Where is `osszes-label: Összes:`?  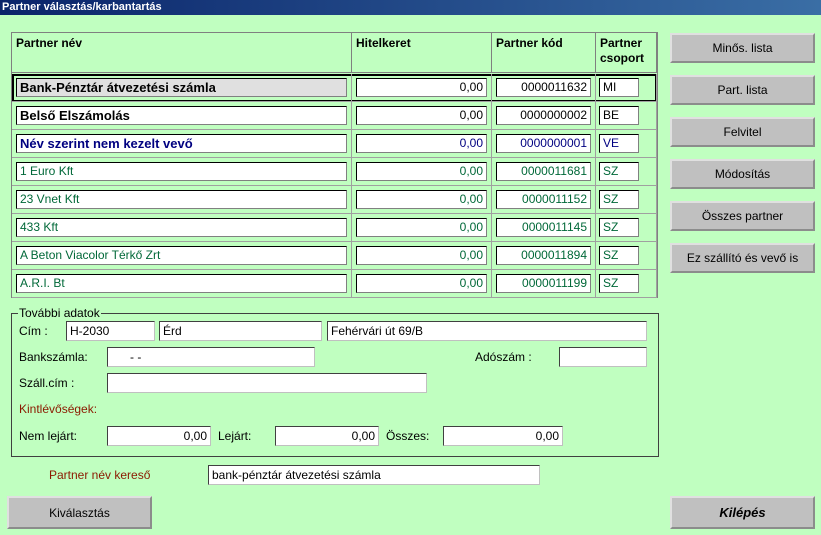 osszes-label: Összes: is located at coordinates (408, 436).